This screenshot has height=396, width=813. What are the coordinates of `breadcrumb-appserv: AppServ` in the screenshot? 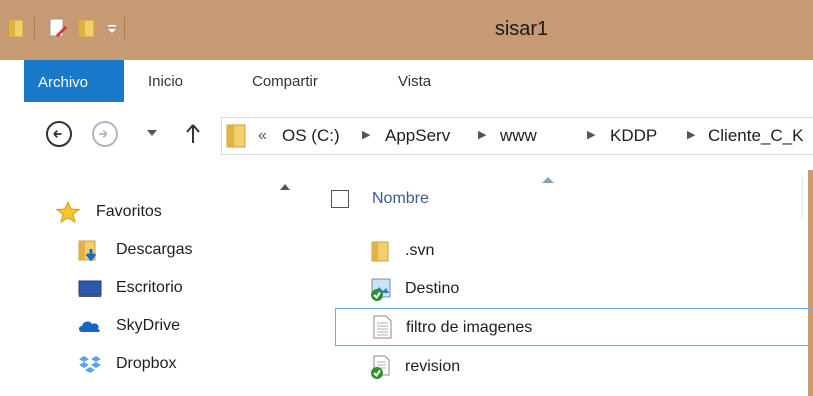 It's located at (417, 136).